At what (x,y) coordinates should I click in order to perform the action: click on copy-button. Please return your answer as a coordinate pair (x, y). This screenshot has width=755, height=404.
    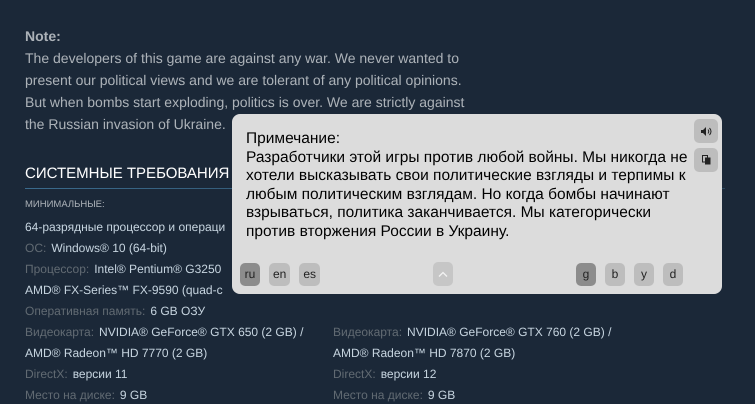
    Looking at the image, I should click on (706, 160).